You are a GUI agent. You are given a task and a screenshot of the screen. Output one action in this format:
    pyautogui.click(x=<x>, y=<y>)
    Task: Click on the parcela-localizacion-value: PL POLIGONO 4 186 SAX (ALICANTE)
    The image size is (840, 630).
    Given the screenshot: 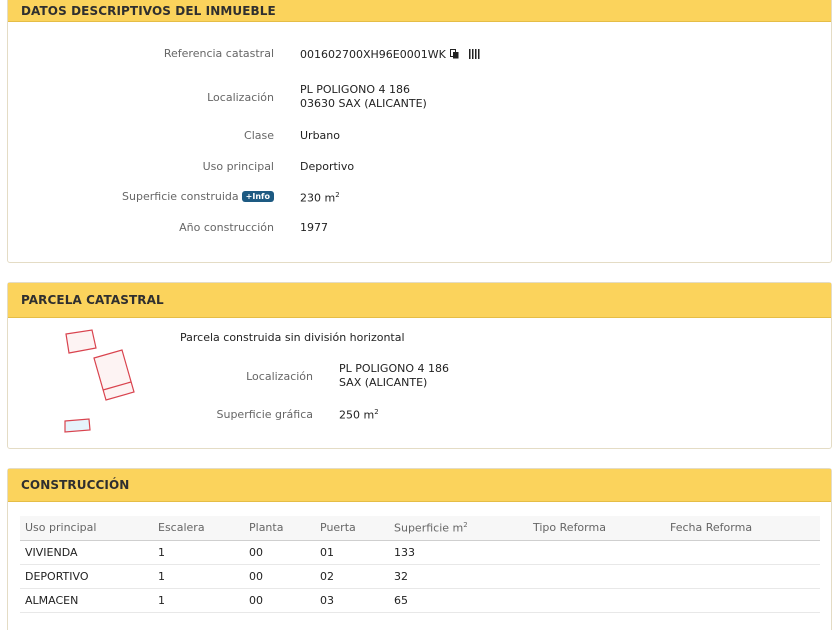 What is the action you would take?
    pyautogui.click(x=394, y=376)
    